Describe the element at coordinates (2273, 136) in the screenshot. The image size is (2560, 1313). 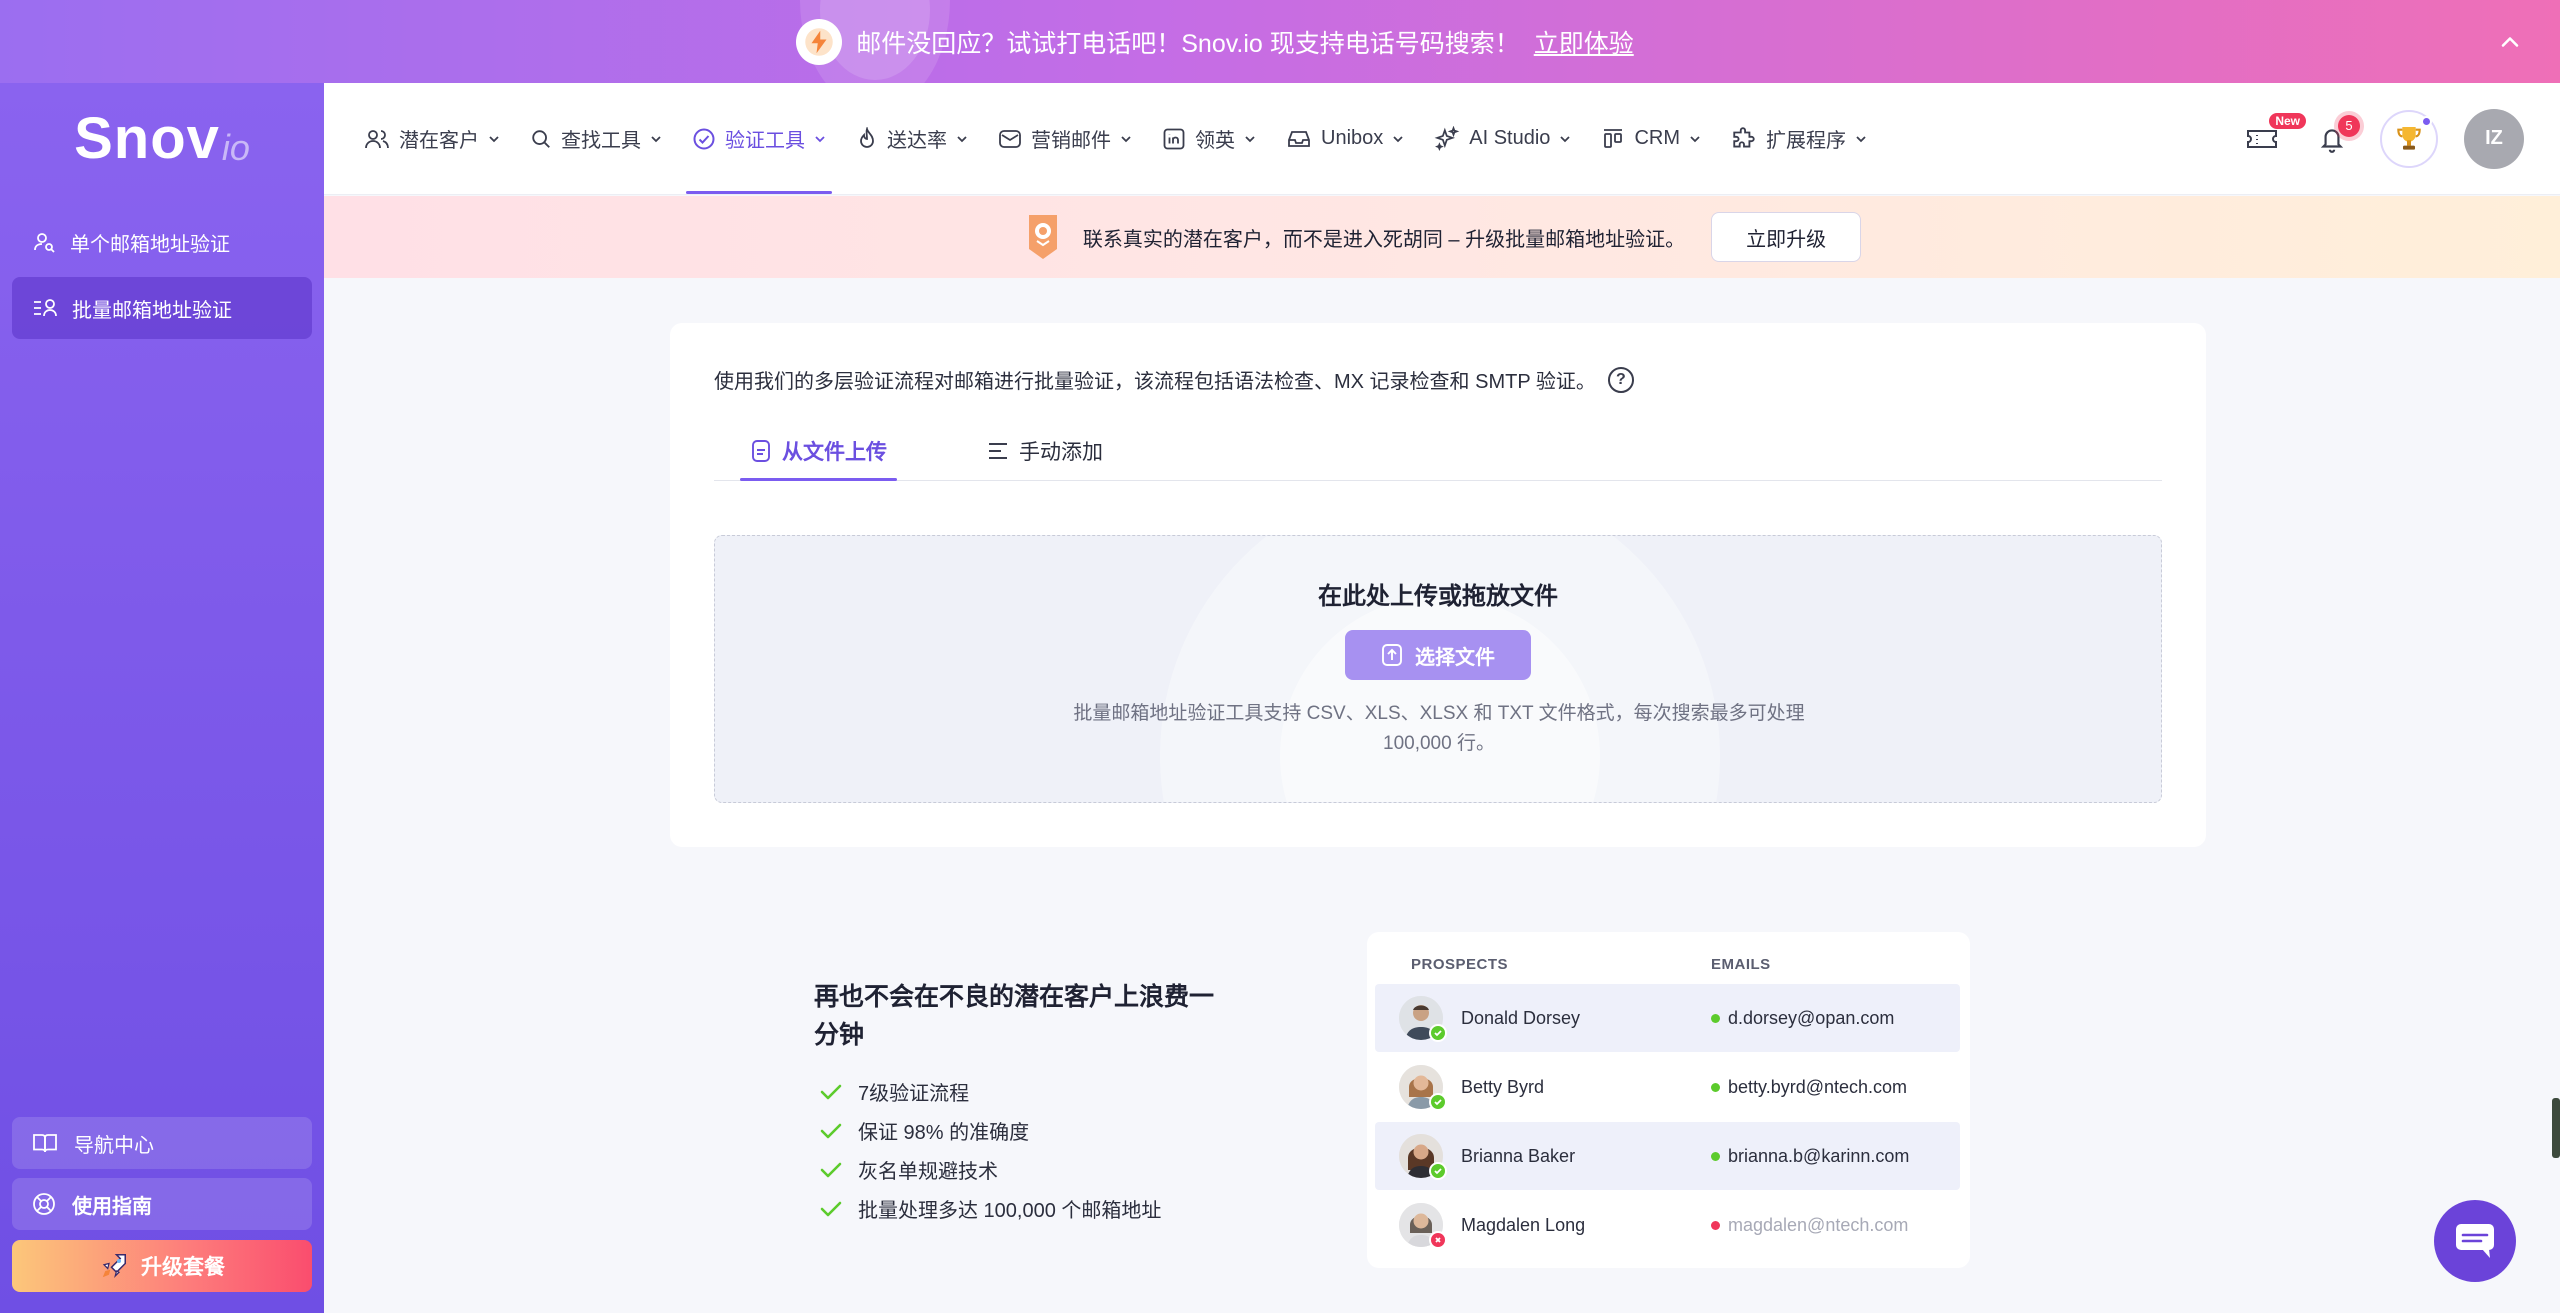
I see `ticket-button: New` at that location.